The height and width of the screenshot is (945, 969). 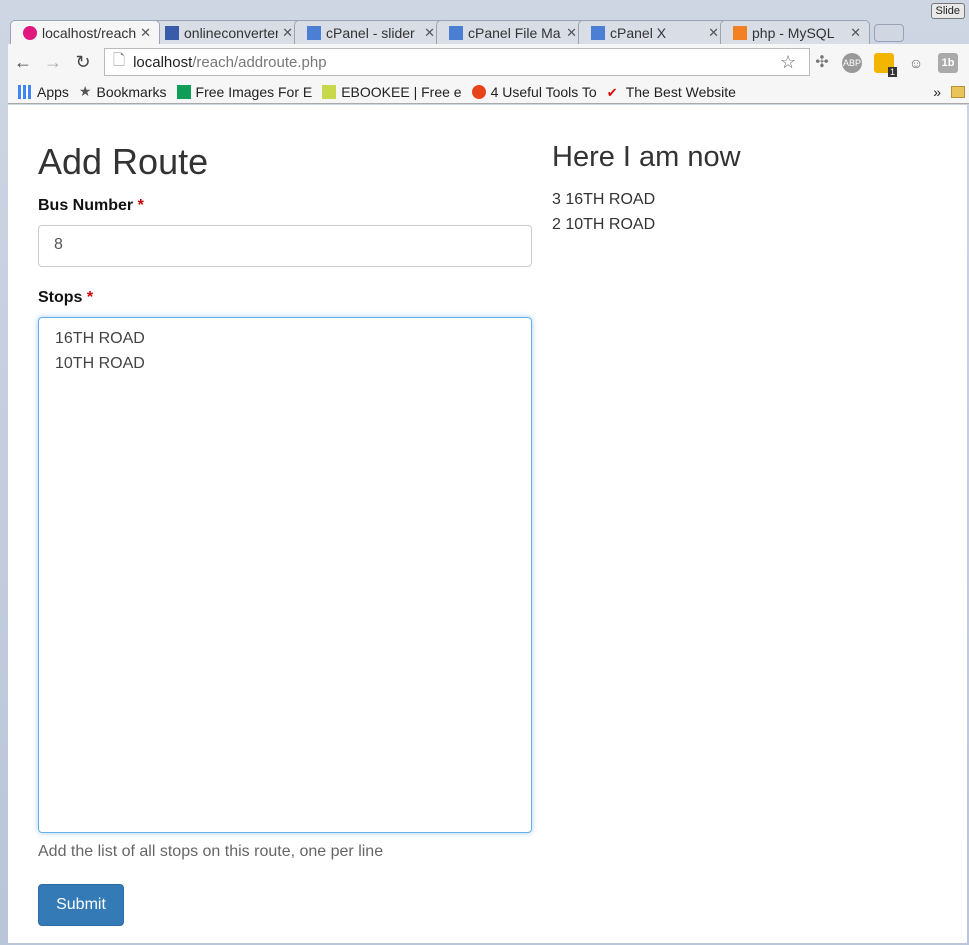 What do you see at coordinates (511, 32) in the screenshot?
I see `tab-cpanel-file-manager: cPanel File Ma ✕` at bounding box center [511, 32].